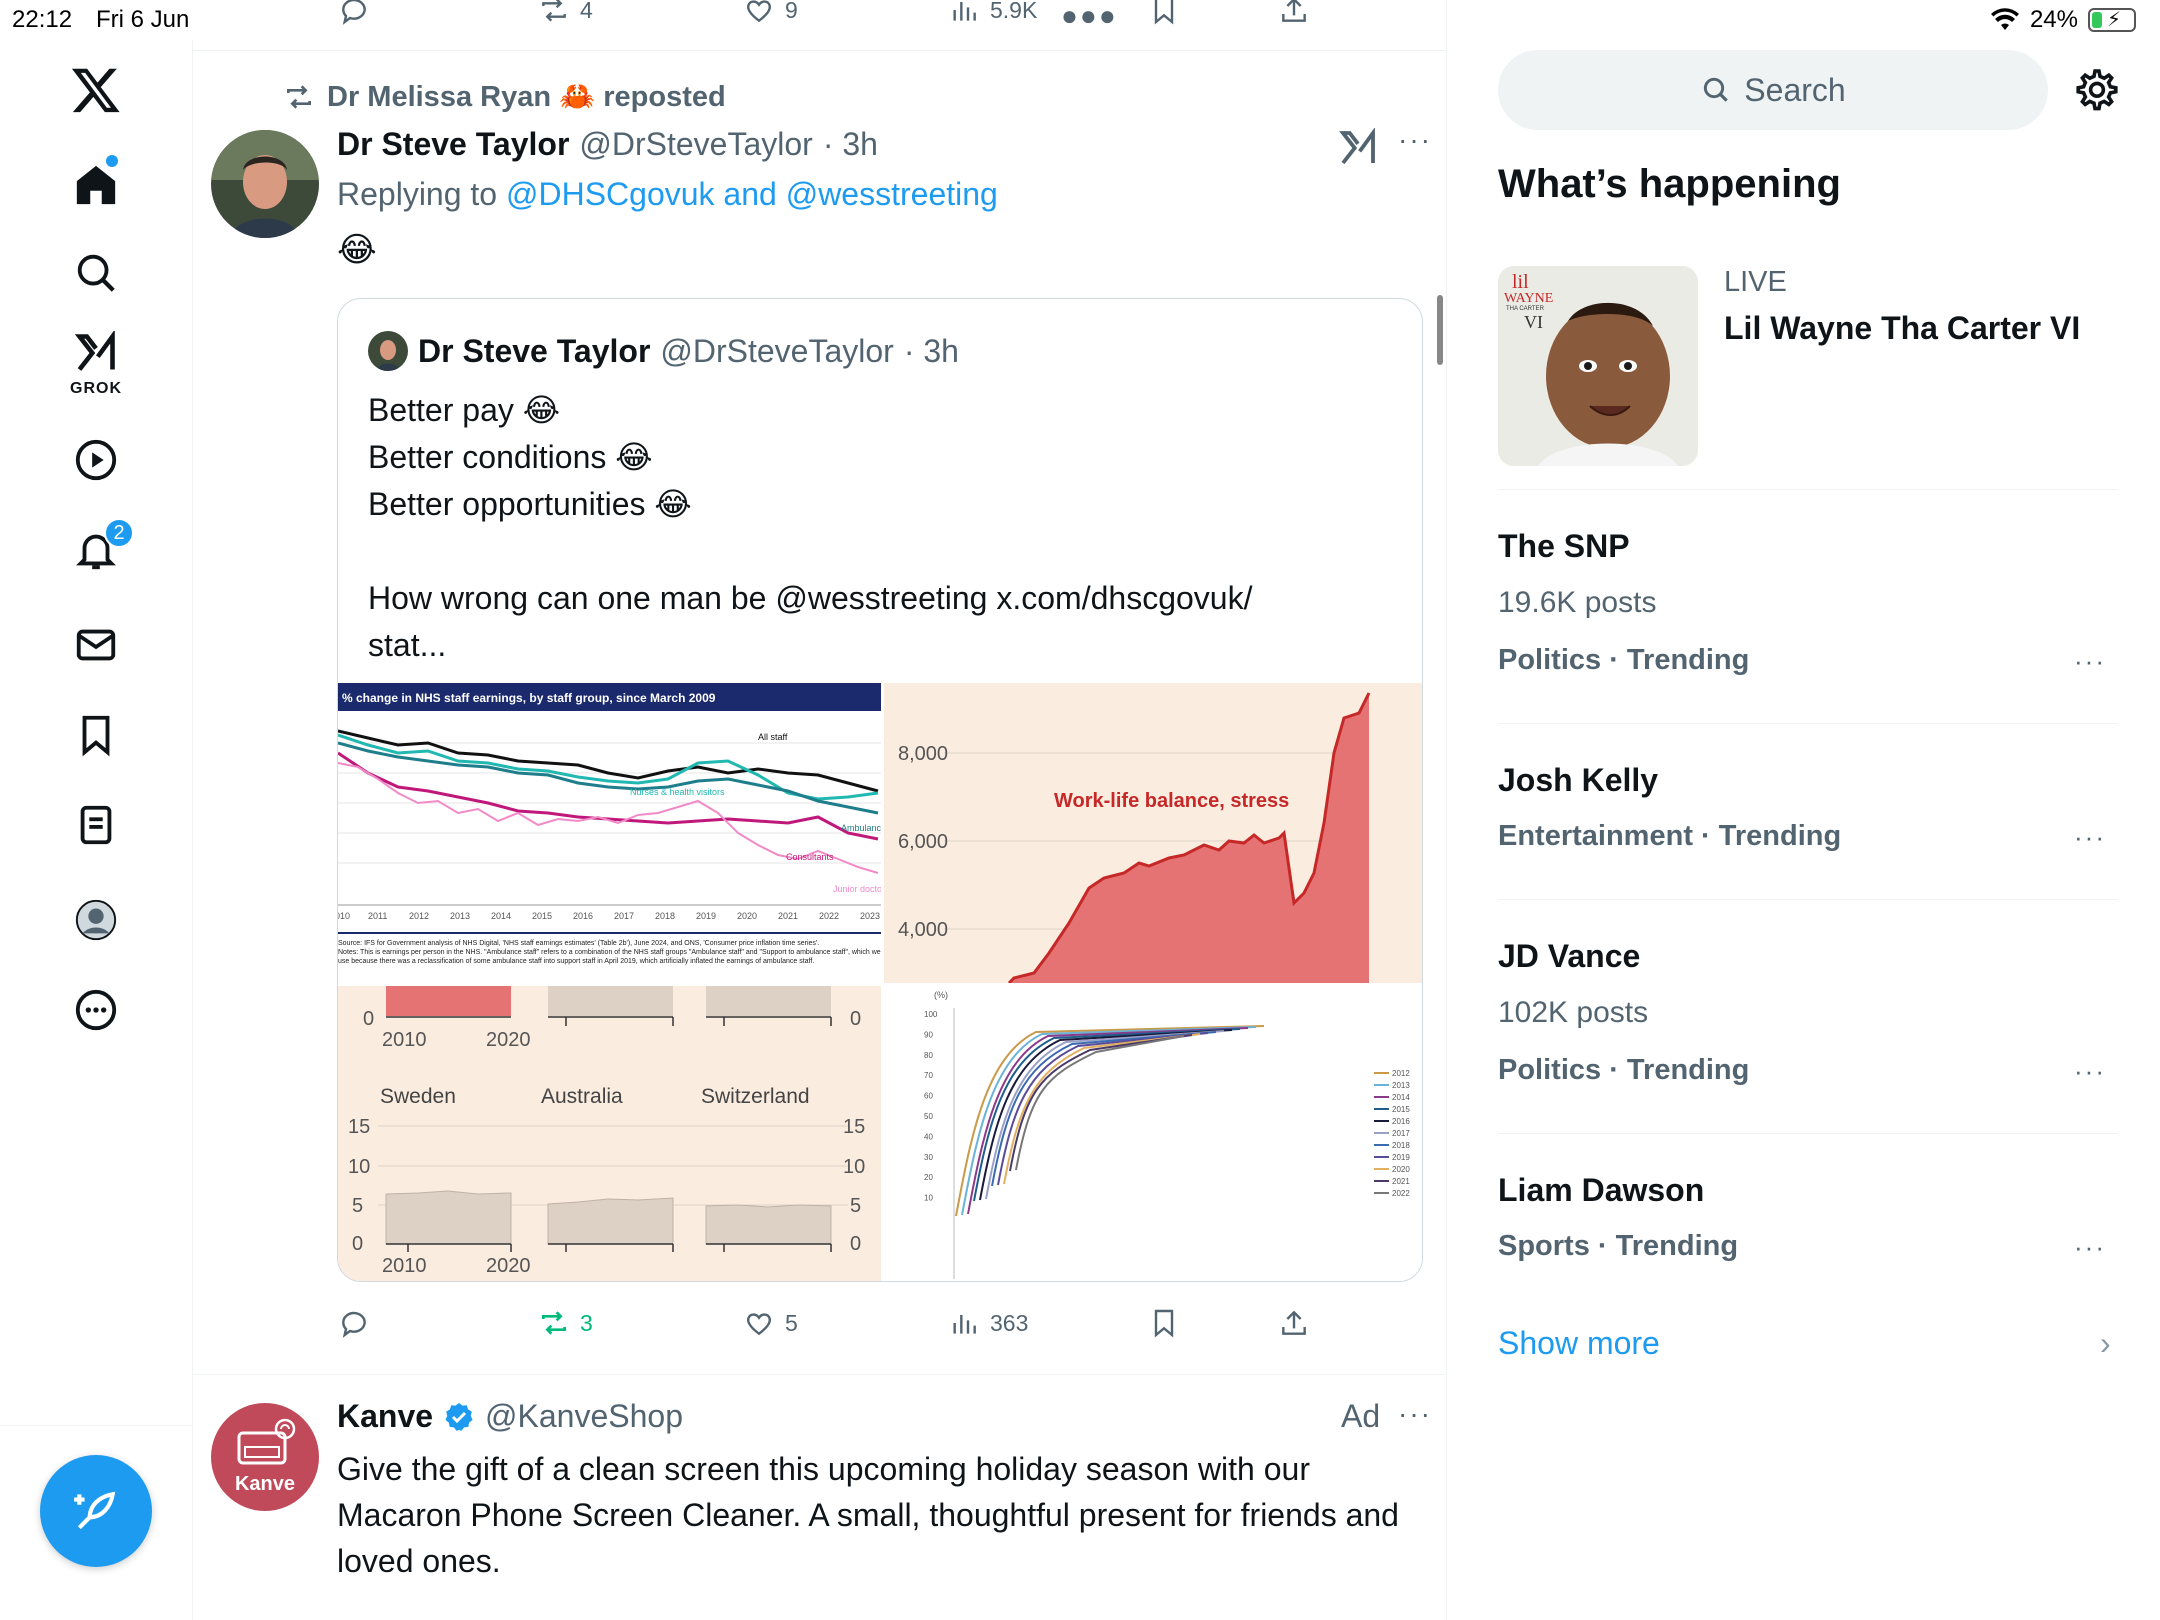 The image size is (2160, 1620). I want to click on chart1-series-label: All staff, so click(773, 737).